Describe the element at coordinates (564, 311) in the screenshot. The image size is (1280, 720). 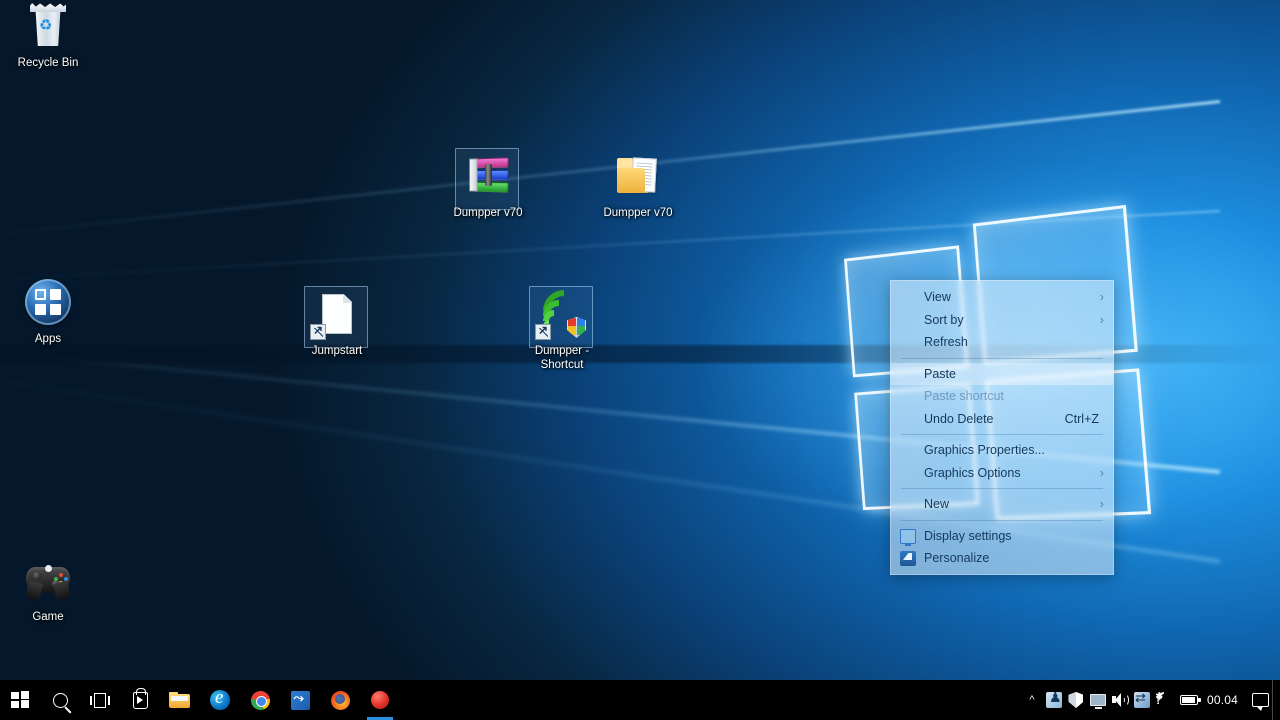
I see `wifi-shield-icon` at that location.